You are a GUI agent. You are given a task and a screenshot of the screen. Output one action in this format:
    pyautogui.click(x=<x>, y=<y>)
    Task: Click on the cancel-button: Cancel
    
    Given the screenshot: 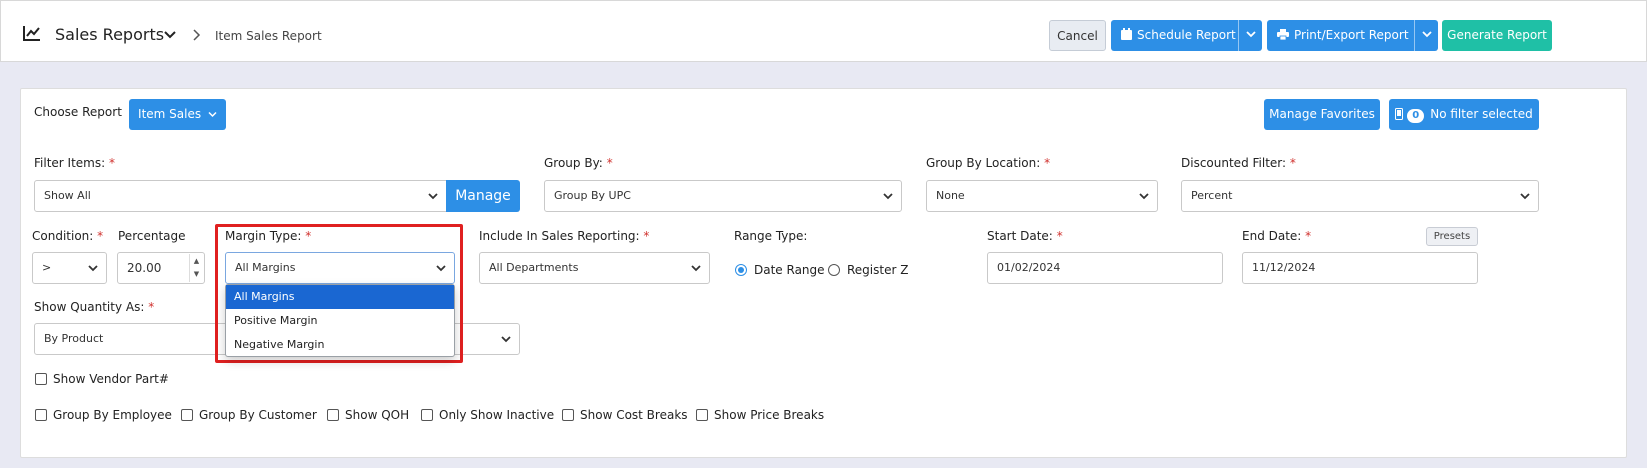 What is the action you would take?
    pyautogui.click(x=1077, y=35)
    